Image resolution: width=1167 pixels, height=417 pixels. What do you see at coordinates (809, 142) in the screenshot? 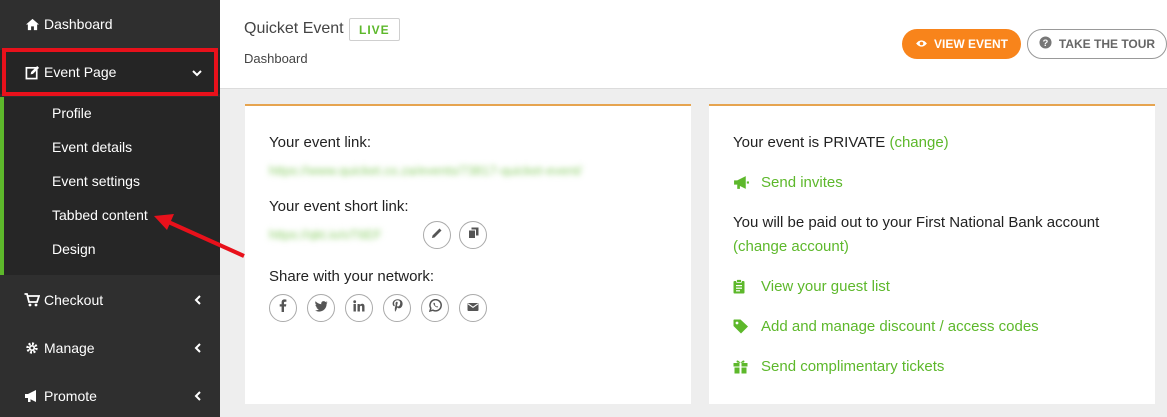
I see `privacy-text: Your event is PRIVATE` at bounding box center [809, 142].